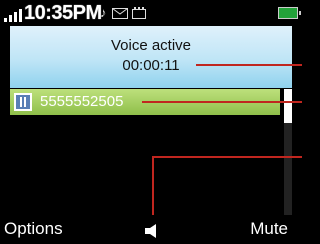 The image size is (320, 244). What do you see at coordinates (222, 102) in the screenshot?
I see `callout-line-number` at bounding box center [222, 102].